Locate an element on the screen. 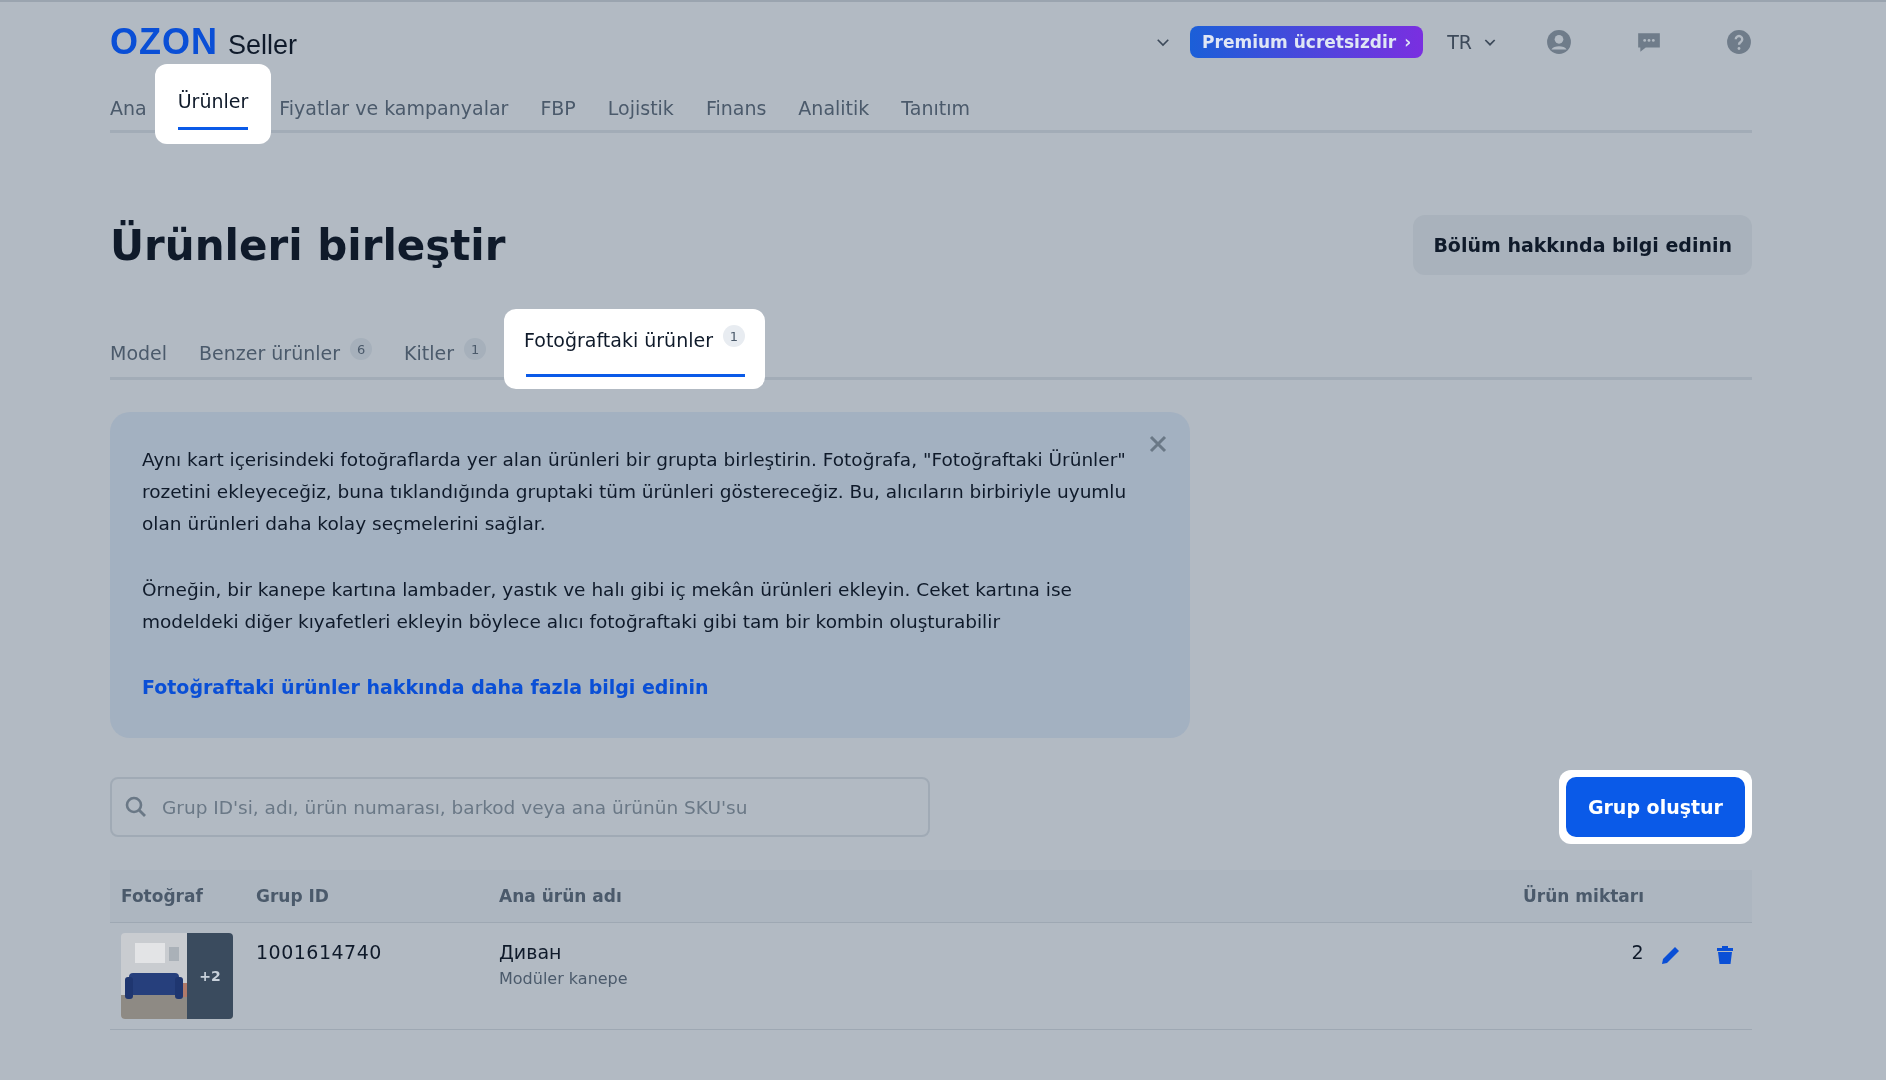 The height and width of the screenshot is (1080, 1886). nav-tab: FBP is located at coordinates (558, 108).